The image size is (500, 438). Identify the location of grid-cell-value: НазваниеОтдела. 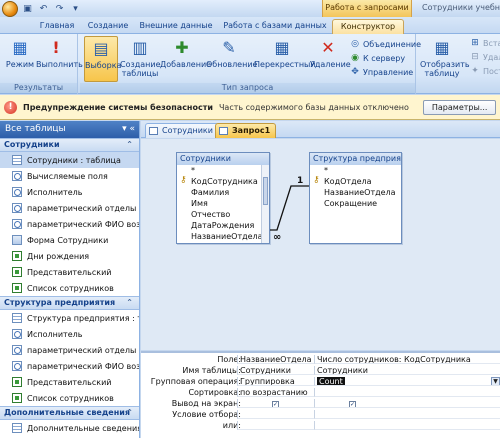
(276, 359).